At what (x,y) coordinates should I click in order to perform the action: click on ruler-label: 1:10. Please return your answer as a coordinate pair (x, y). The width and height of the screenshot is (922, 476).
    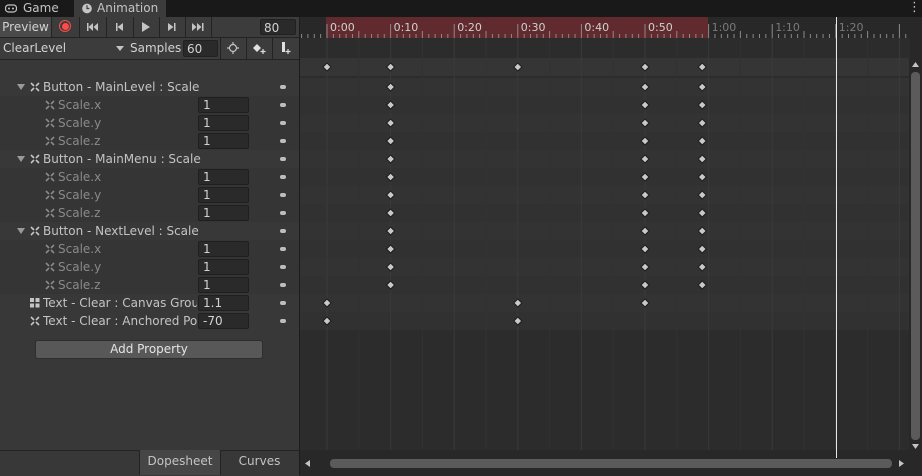
    Looking at the image, I should click on (787, 27).